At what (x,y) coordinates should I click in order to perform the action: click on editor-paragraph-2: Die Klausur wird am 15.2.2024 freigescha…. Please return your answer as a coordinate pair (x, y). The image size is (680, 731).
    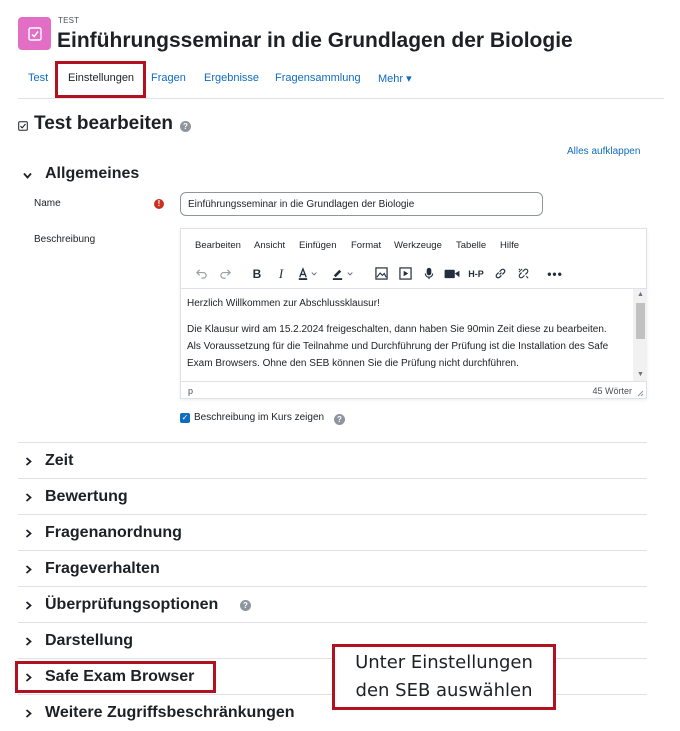
    Looking at the image, I should click on (407, 346).